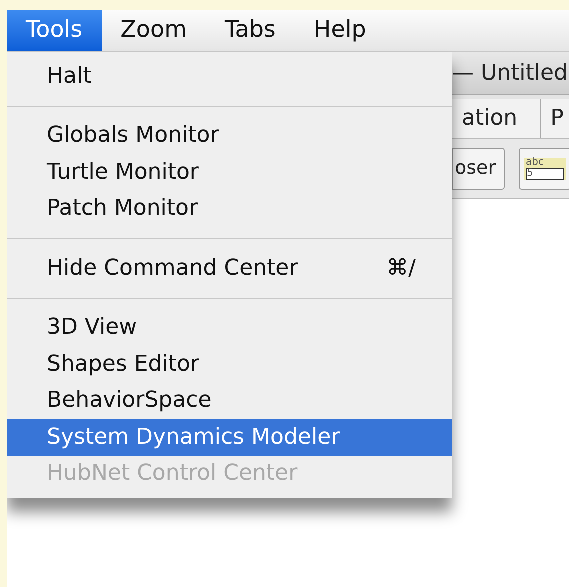  I want to click on menu-item: Halt, so click(229, 76).